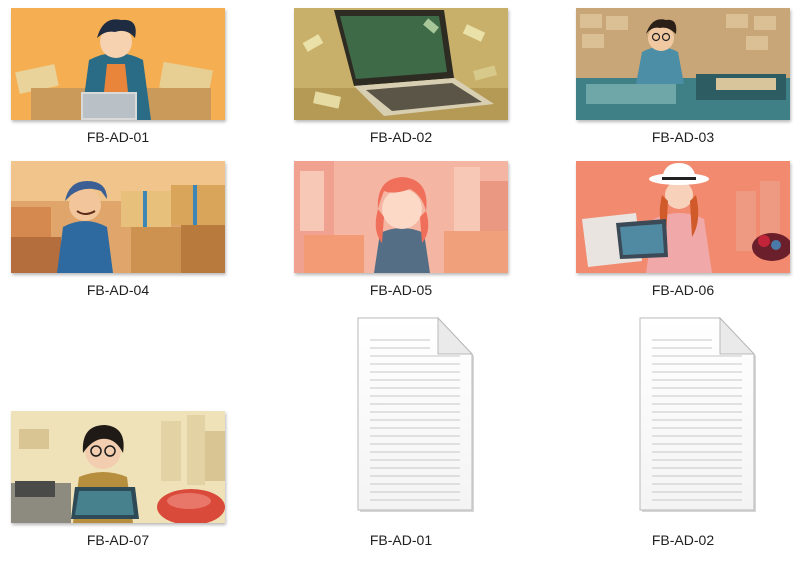 The width and height of the screenshot is (800, 565). I want to click on file-name: FB-AD-05, so click(401, 290).